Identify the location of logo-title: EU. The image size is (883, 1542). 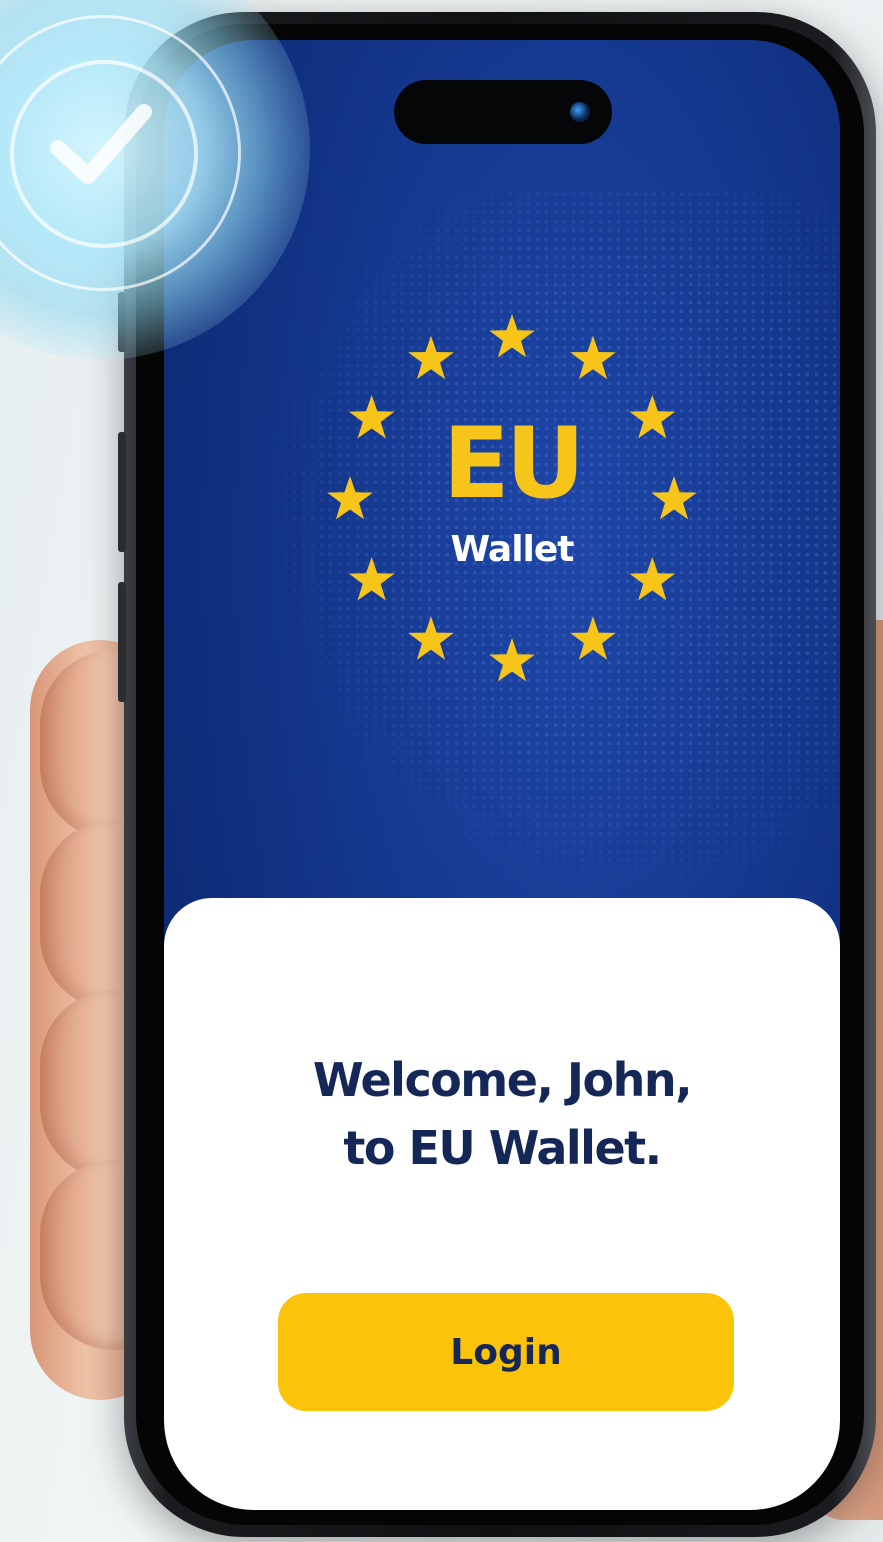
(514, 464).